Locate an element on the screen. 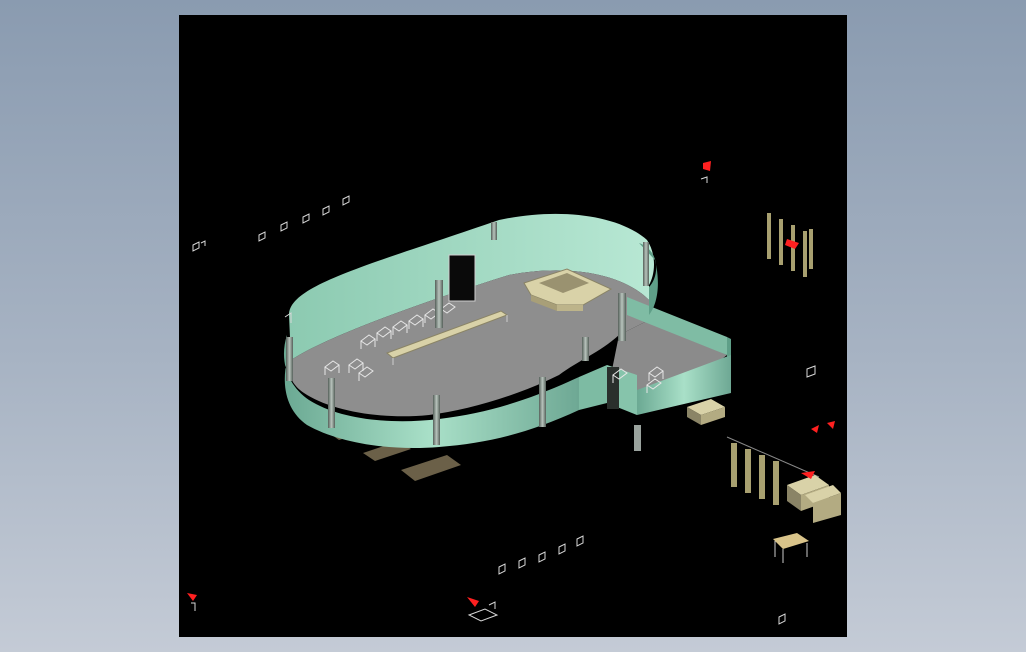  foundation-block is located at coordinates (783, 479).